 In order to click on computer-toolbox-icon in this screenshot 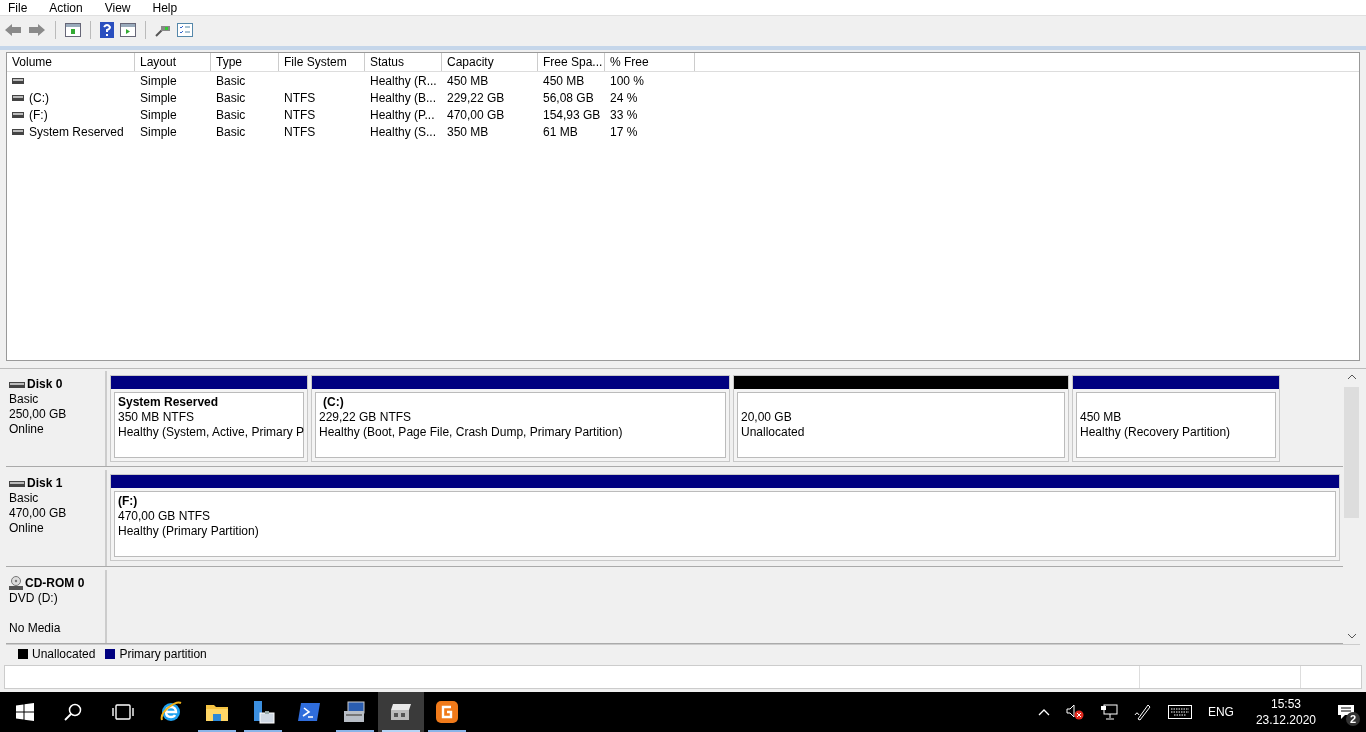, I will do `click(355, 712)`.